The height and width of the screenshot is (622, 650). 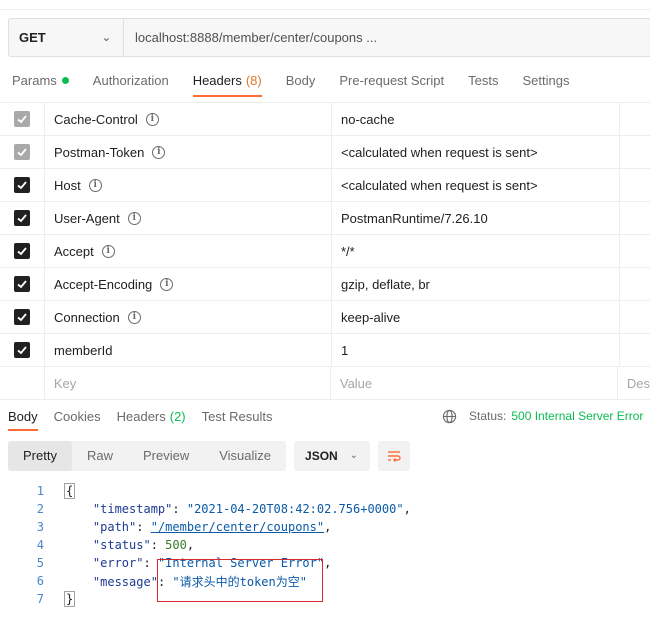 What do you see at coordinates (23, 416) in the screenshot?
I see `tab-response-body: Body` at bounding box center [23, 416].